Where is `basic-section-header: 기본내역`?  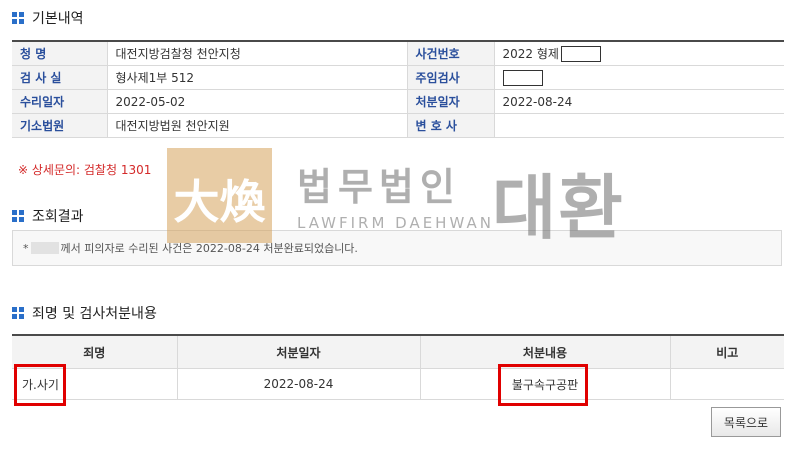 basic-section-header: 기본내역 is located at coordinates (48, 18).